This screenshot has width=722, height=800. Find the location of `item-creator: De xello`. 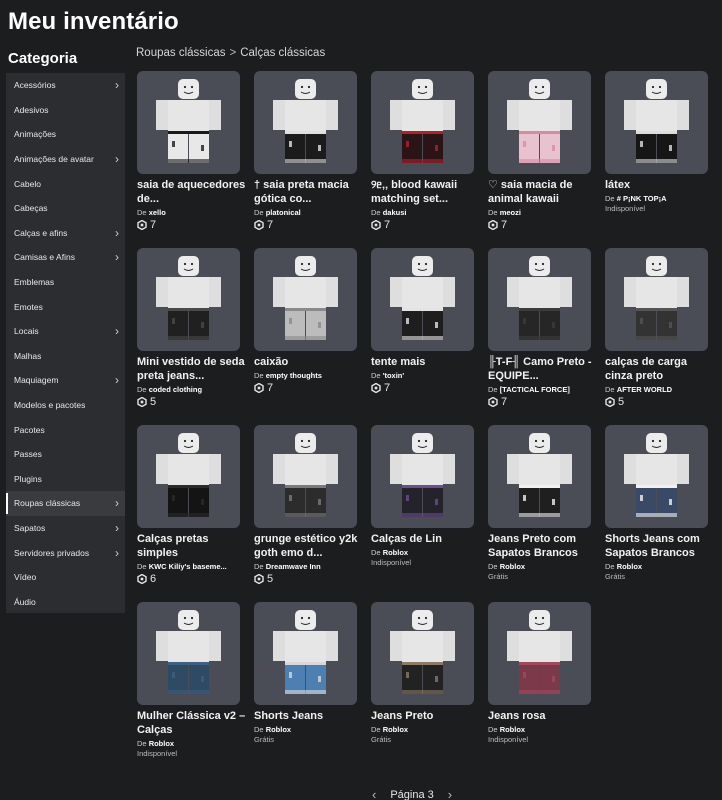

item-creator: De xello is located at coordinates (190, 212).